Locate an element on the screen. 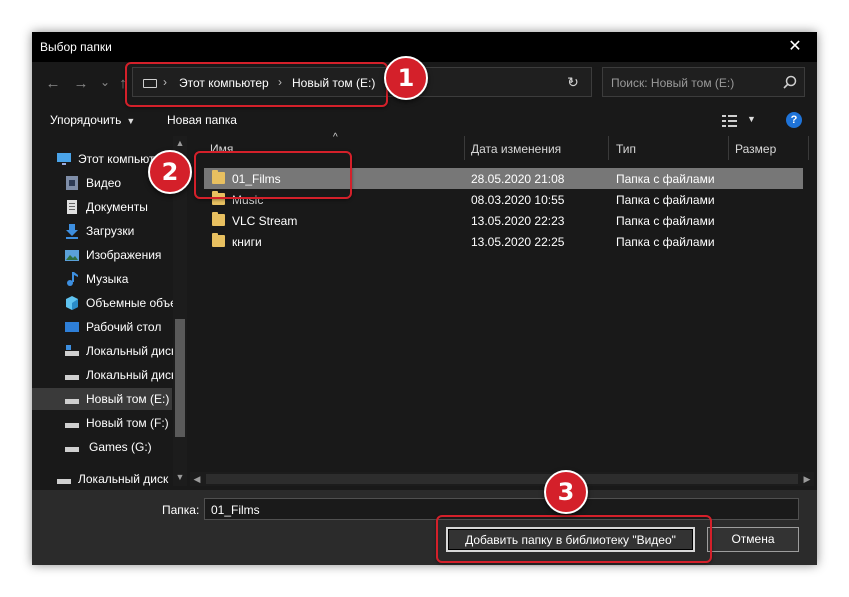 This screenshot has width=849, height=597. file-date: 08.03.2020 10:55 is located at coordinates (518, 200).